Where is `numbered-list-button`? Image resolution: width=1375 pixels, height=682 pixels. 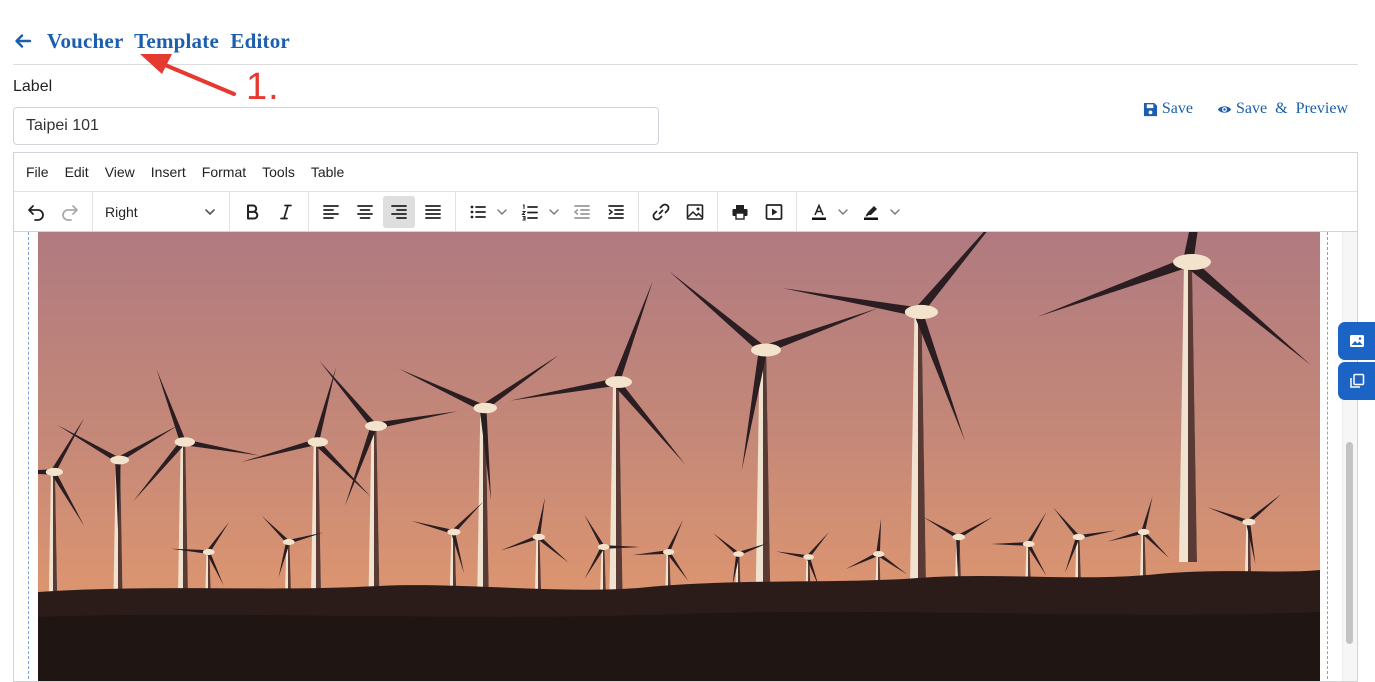 numbered-list-button is located at coordinates (539, 212).